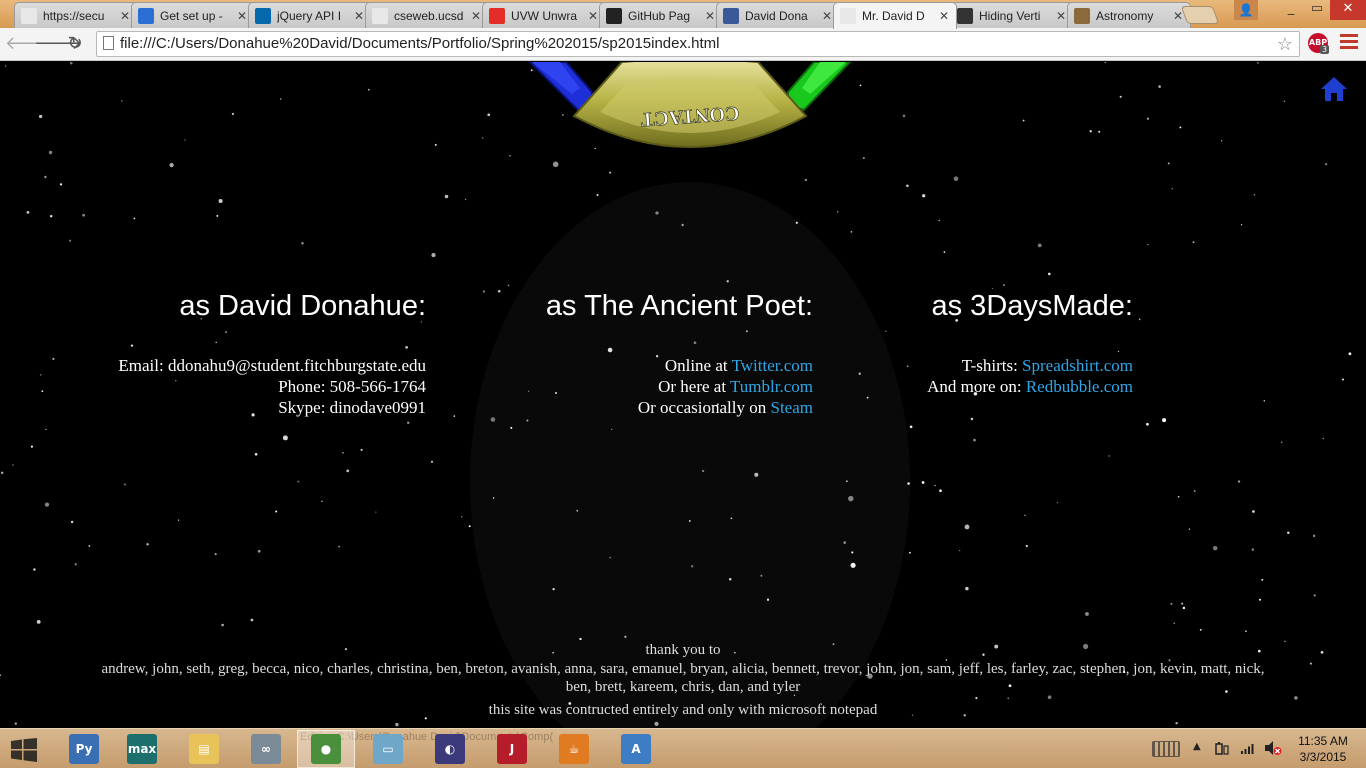 The height and width of the screenshot is (768, 1366). Describe the element at coordinates (965, 15) in the screenshot. I see `m-icon` at that location.